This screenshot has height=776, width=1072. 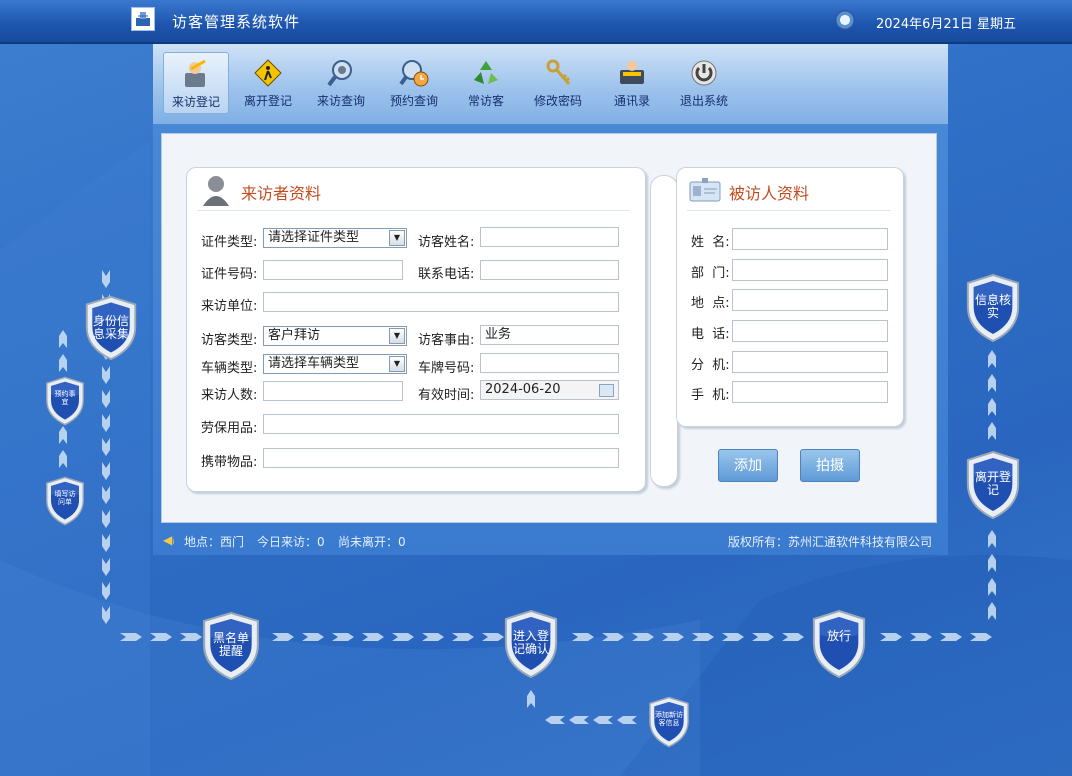 I want to click on appointment-shield: 预约事宜, so click(x=65, y=401).